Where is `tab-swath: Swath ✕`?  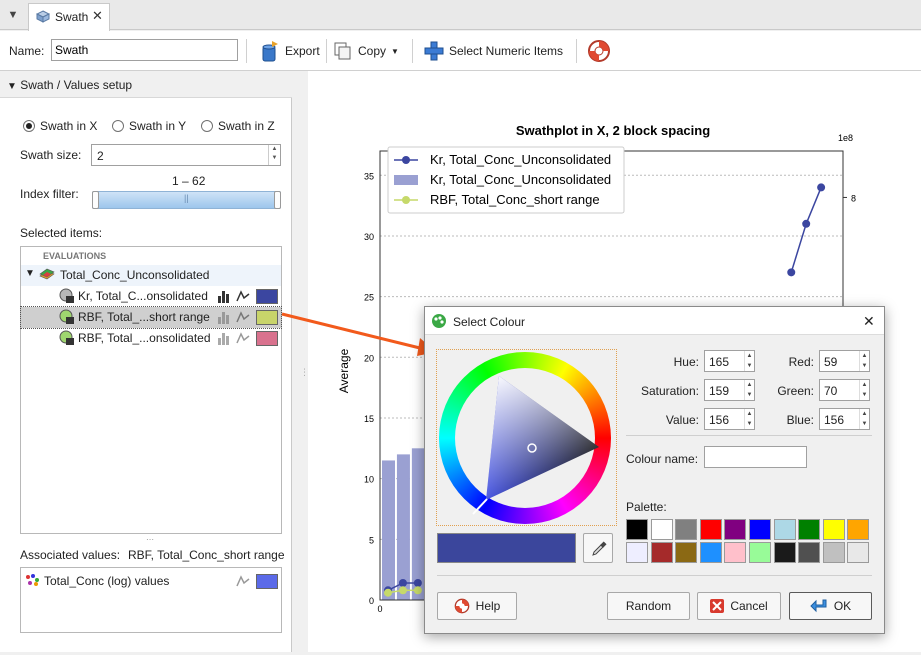
tab-swath: Swath ✕ is located at coordinates (69, 17).